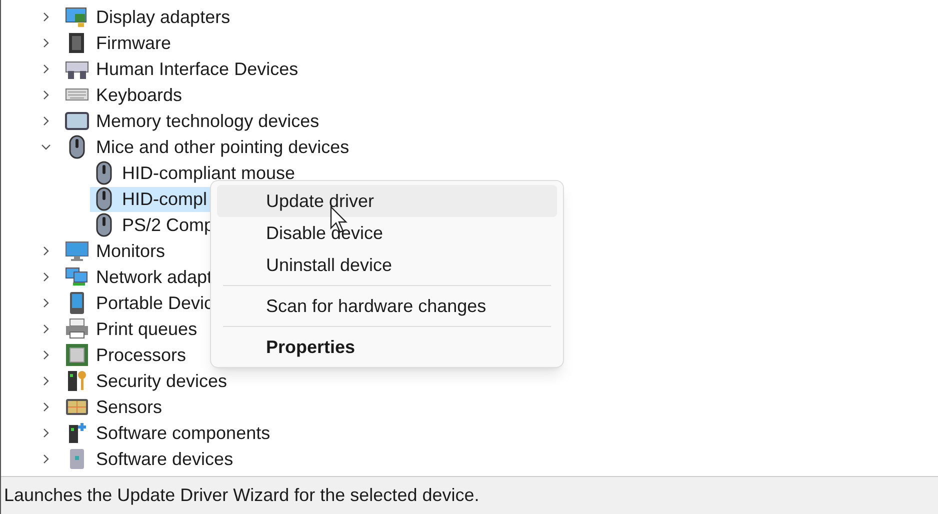  I want to click on tree-item: Monitors, so click(131, 251).